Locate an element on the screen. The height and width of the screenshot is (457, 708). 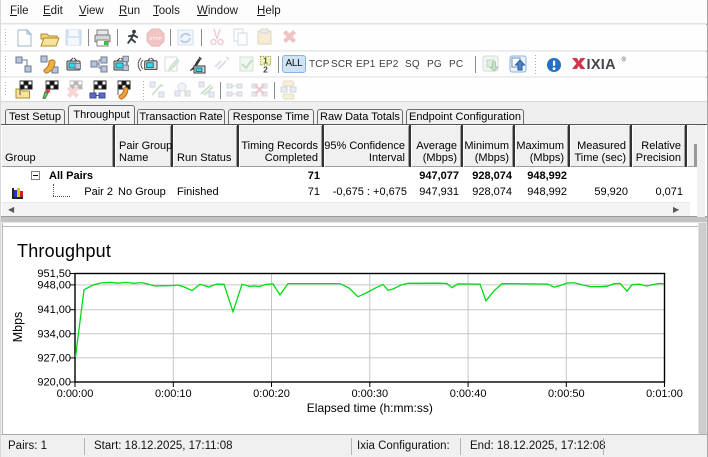
svg-text: 934,00 is located at coordinates (54, 334).